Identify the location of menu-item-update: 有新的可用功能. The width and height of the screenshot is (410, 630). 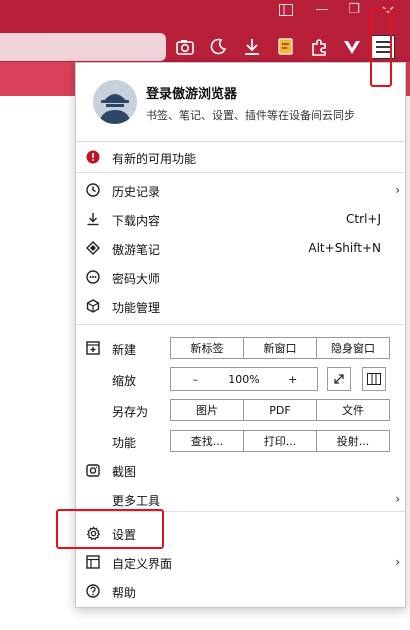
(240, 157).